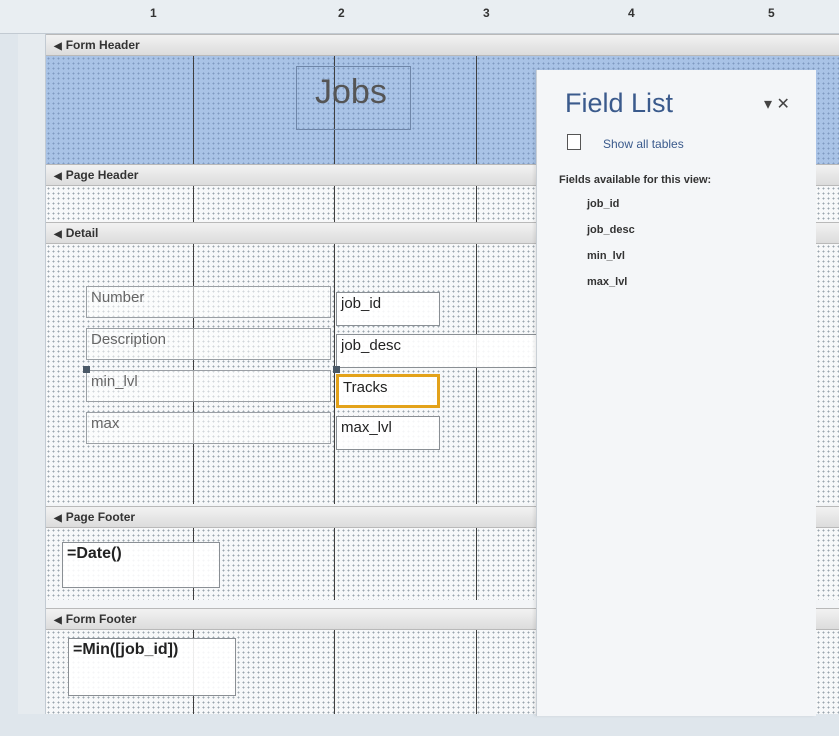 The height and width of the screenshot is (736, 839). What do you see at coordinates (32, 374) in the screenshot?
I see `vertical-ruler` at bounding box center [32, 374].